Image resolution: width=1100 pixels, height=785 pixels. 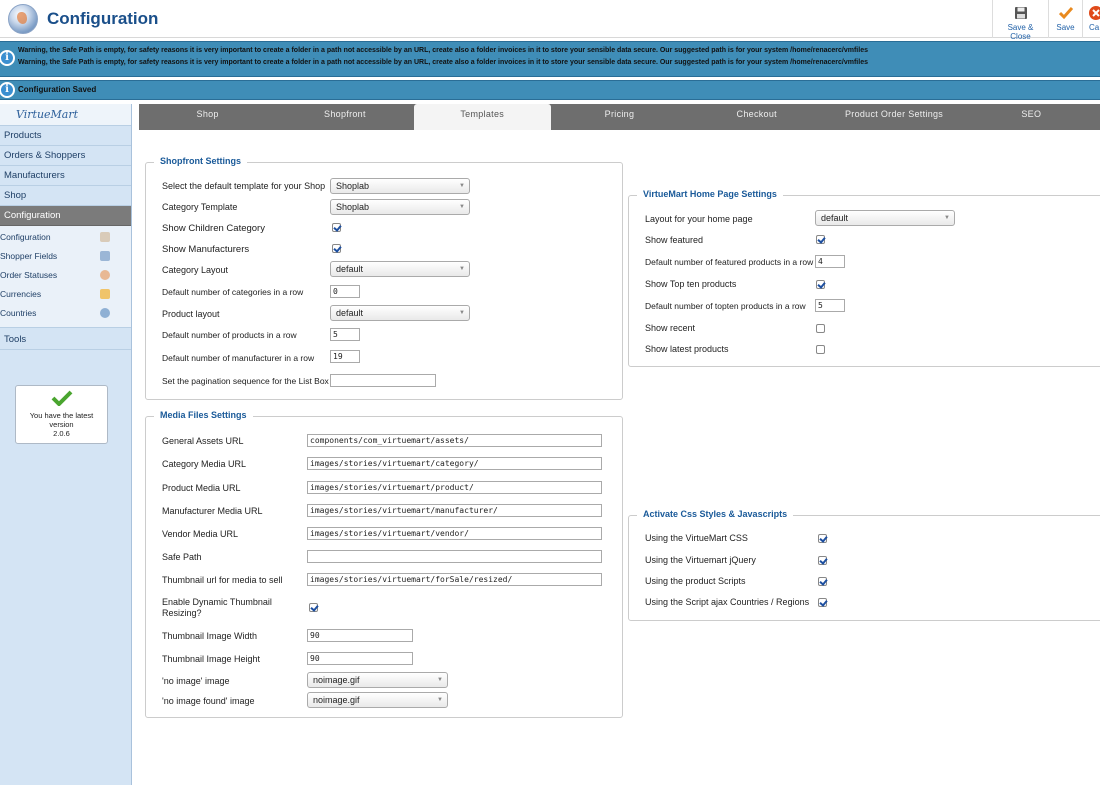 What do you see at coordinates (1020, 20) in the screenshot?
I see `save-close-button: Save & Close` at bounding box center [1020, 20].